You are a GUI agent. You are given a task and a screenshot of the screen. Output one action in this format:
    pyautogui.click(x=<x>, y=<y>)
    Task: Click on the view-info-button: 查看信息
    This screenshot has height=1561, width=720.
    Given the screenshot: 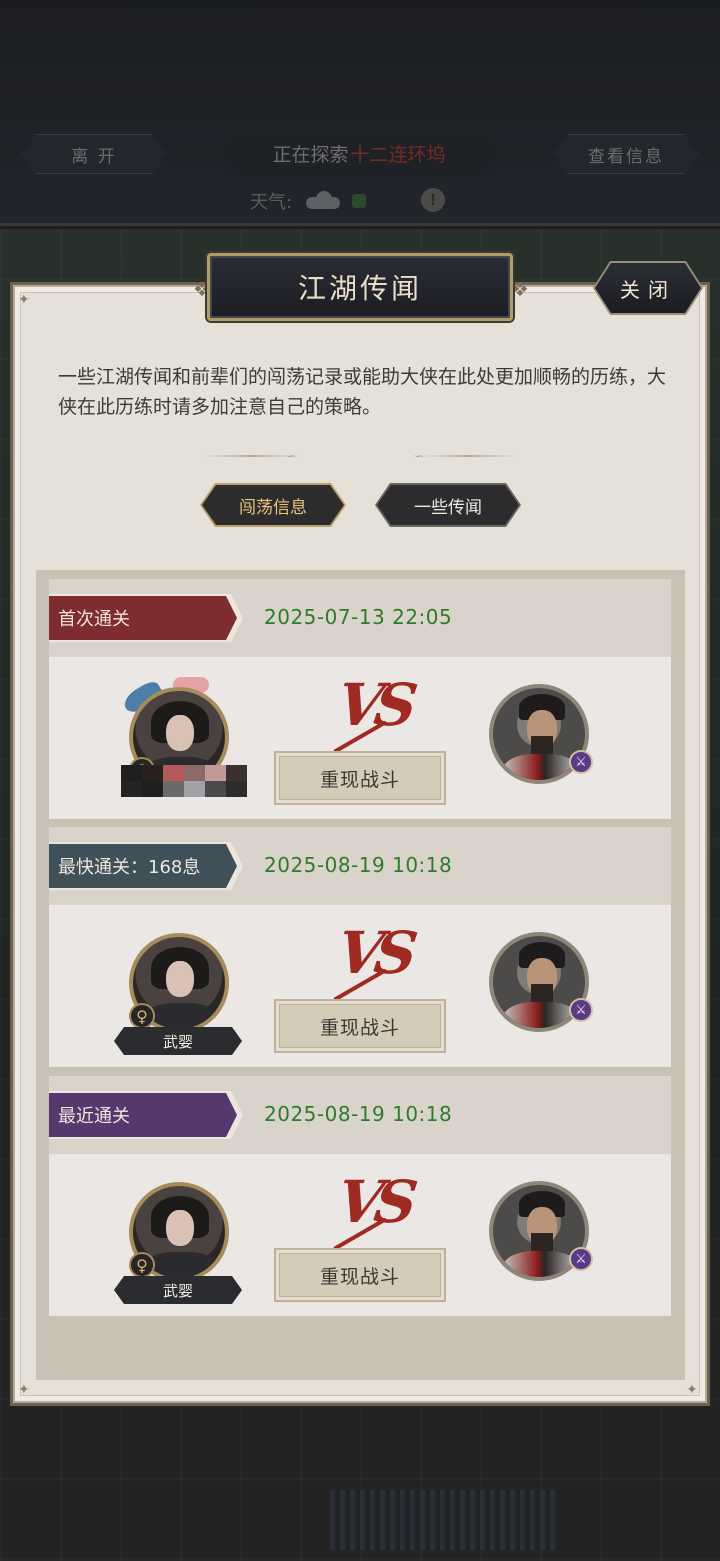 What is the action you would take?
    pyautogui.click(x=626, y=154)
    